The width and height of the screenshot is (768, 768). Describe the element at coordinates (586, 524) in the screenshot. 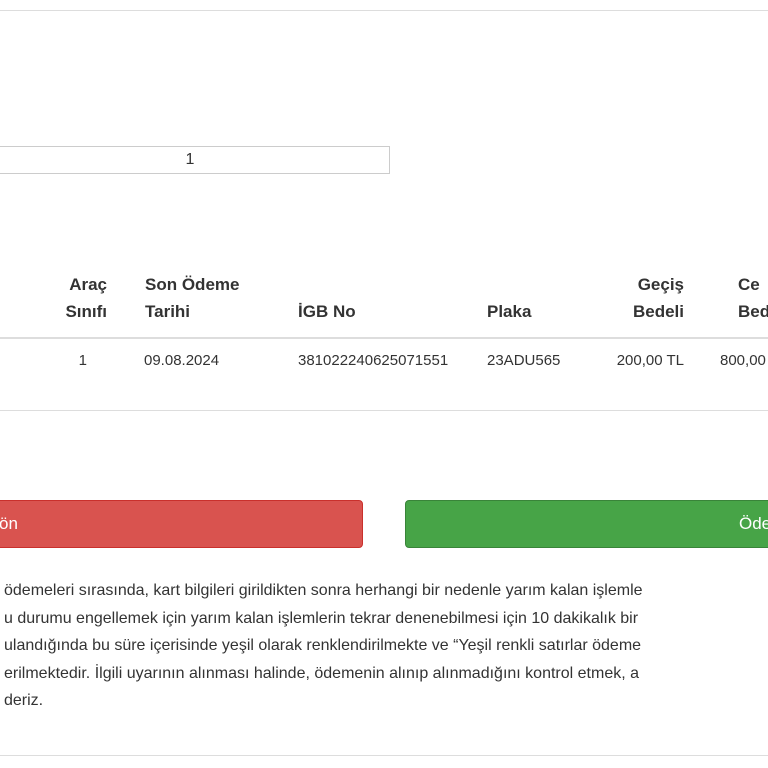

I see `pay-button: Öde` at that location.